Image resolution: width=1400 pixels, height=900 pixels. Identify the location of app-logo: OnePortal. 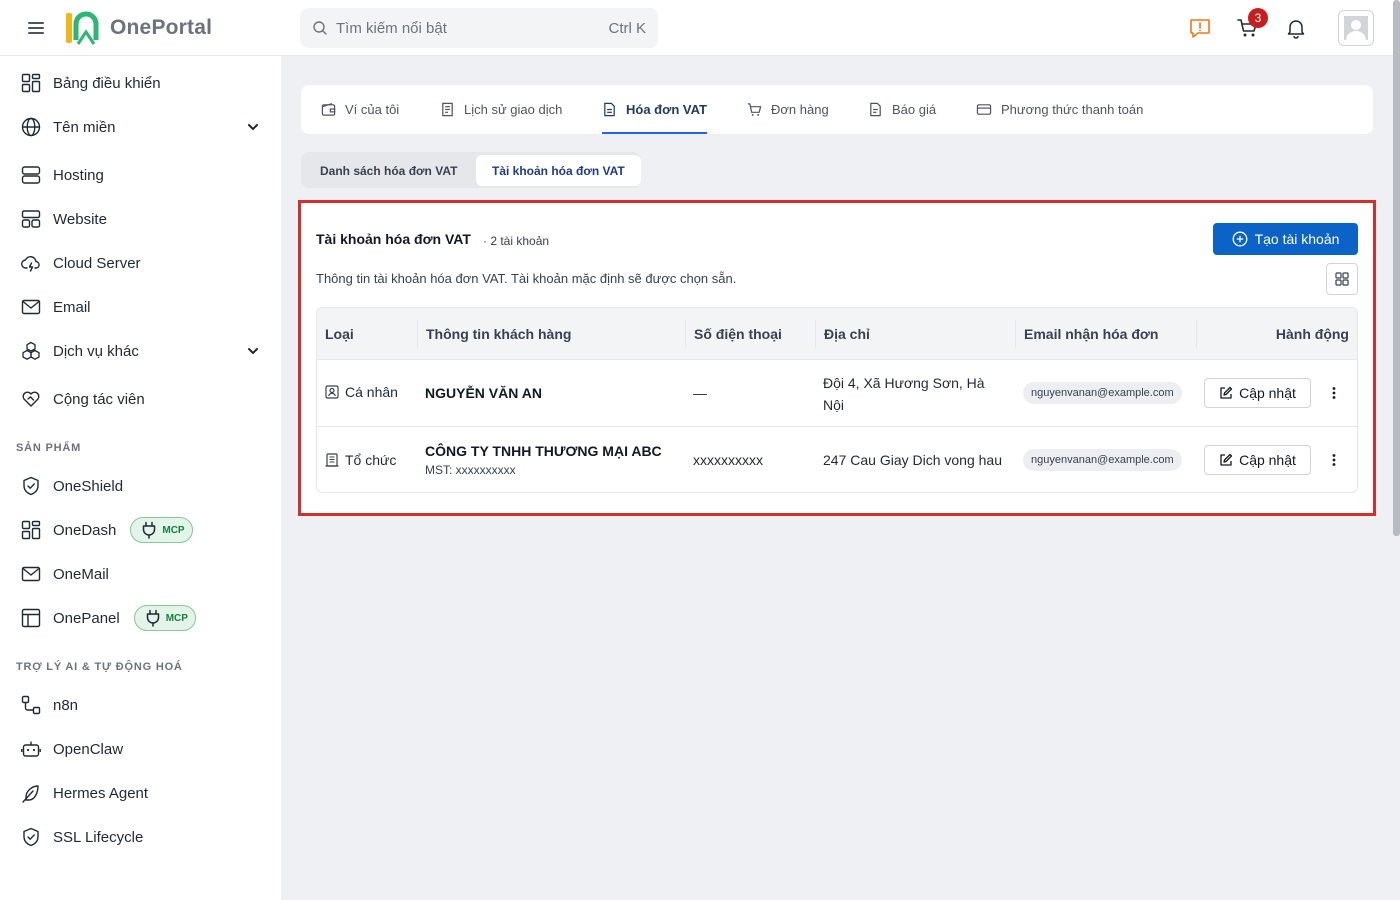
(138, 28).